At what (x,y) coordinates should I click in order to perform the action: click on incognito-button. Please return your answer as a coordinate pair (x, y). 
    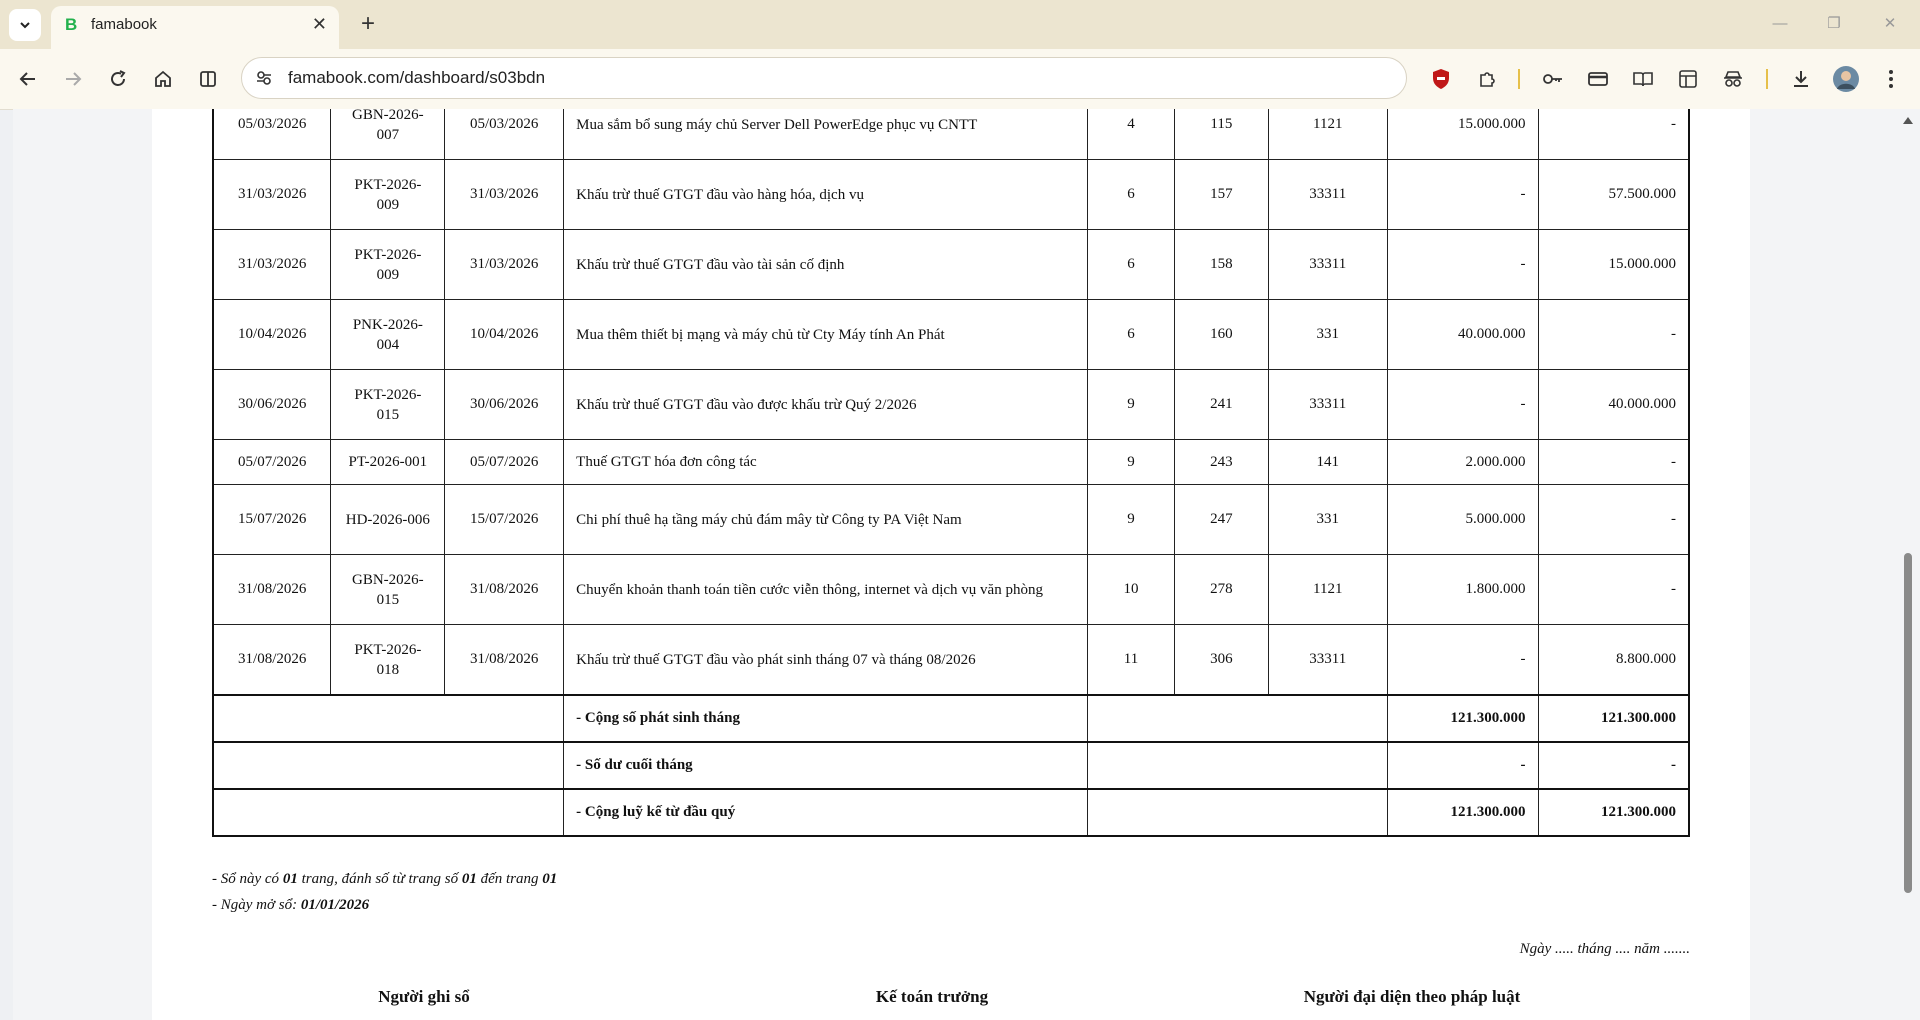
    Looking at the image, I should click on (1733, 79).